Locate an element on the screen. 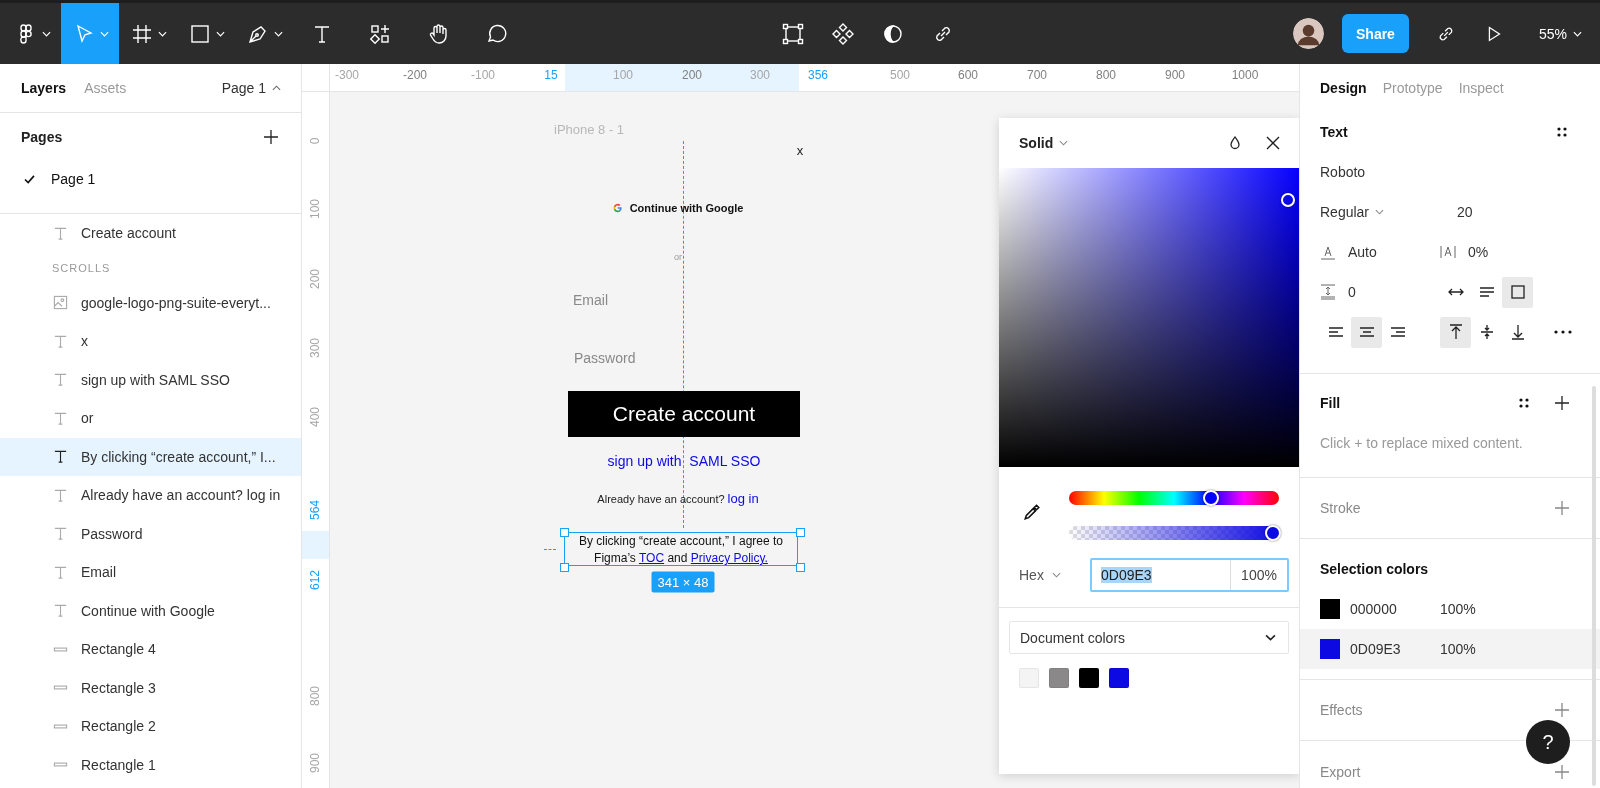 Image resolution: width=1600 pixels, height=788 pixels. ruler-label: 300 is located at coordinates (315, 348).